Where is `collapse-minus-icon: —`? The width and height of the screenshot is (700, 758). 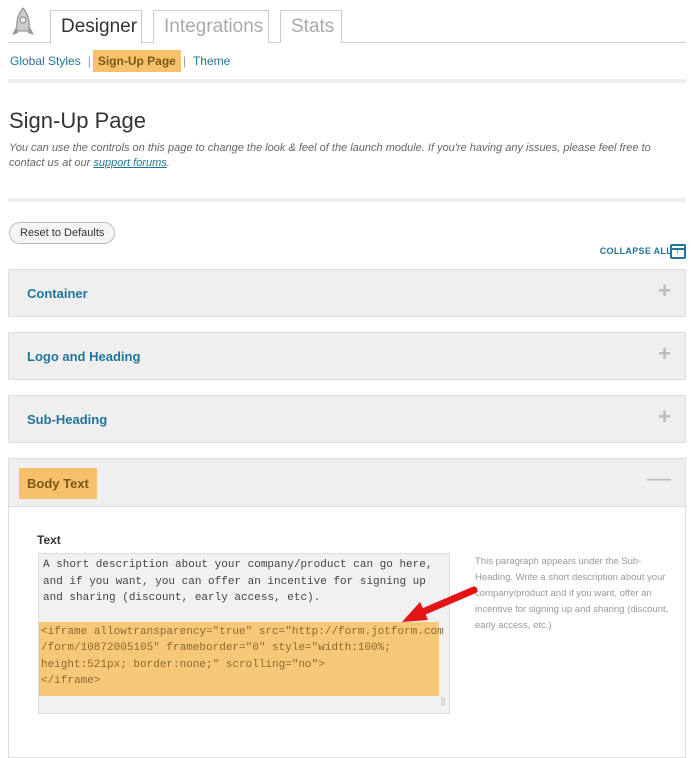
collapse-minus-icon: — is located at coordinates (659, 479).